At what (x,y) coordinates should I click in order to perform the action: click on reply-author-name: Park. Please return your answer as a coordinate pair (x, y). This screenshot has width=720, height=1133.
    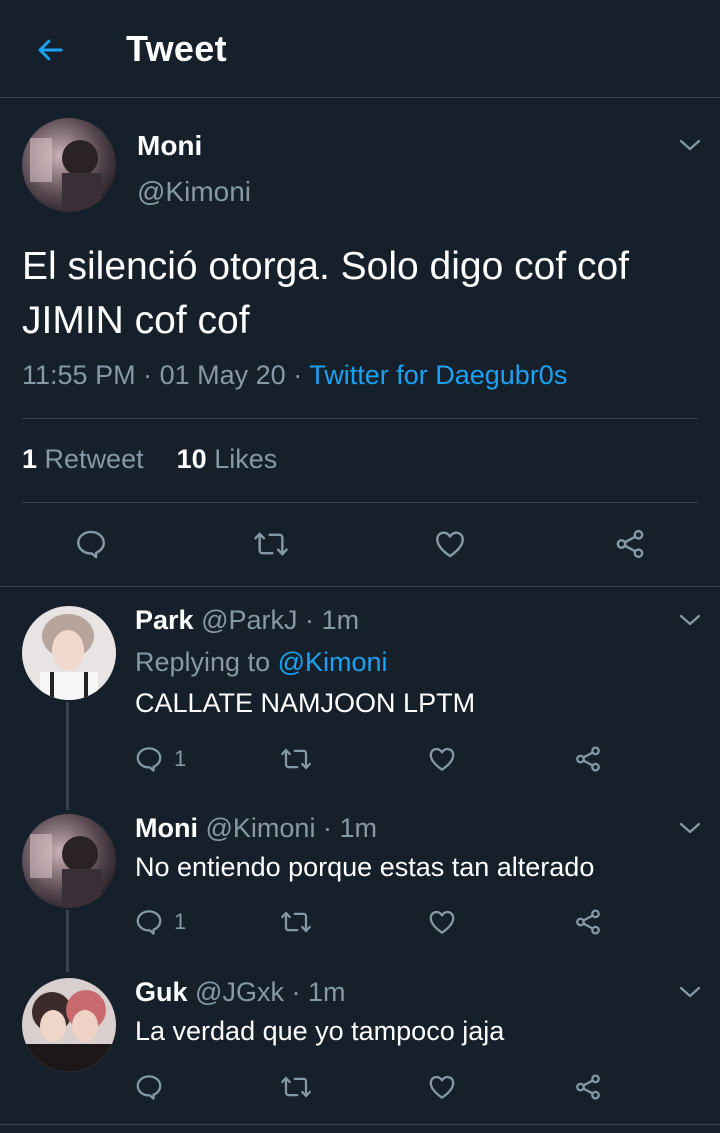
    Looking at the image, I should click on (164, 620).